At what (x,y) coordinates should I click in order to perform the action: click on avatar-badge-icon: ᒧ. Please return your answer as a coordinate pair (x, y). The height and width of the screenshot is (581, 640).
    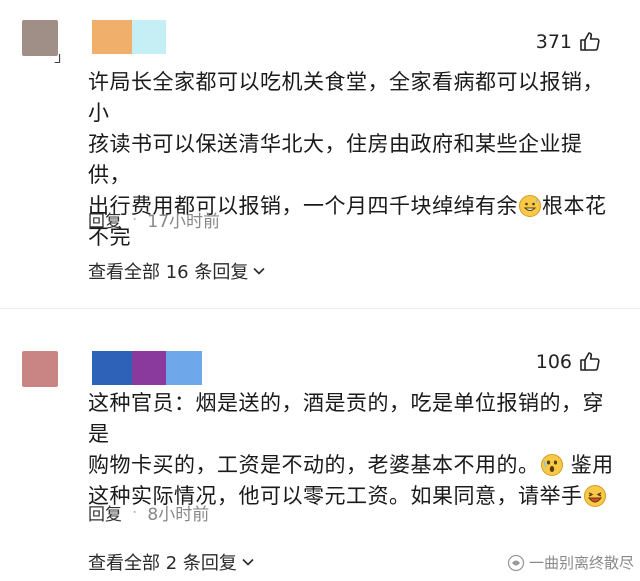
    Looking at the image, I should click on (58, 59).